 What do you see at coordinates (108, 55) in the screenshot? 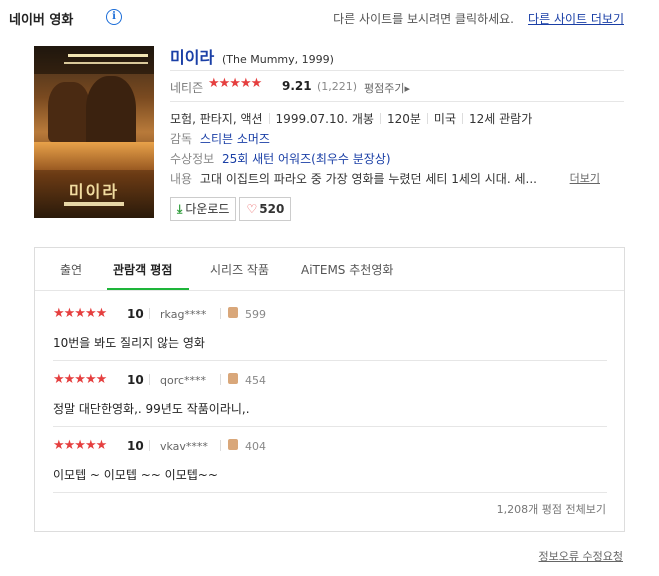
I see `poster-tagline` at bounding box center [108, 55].